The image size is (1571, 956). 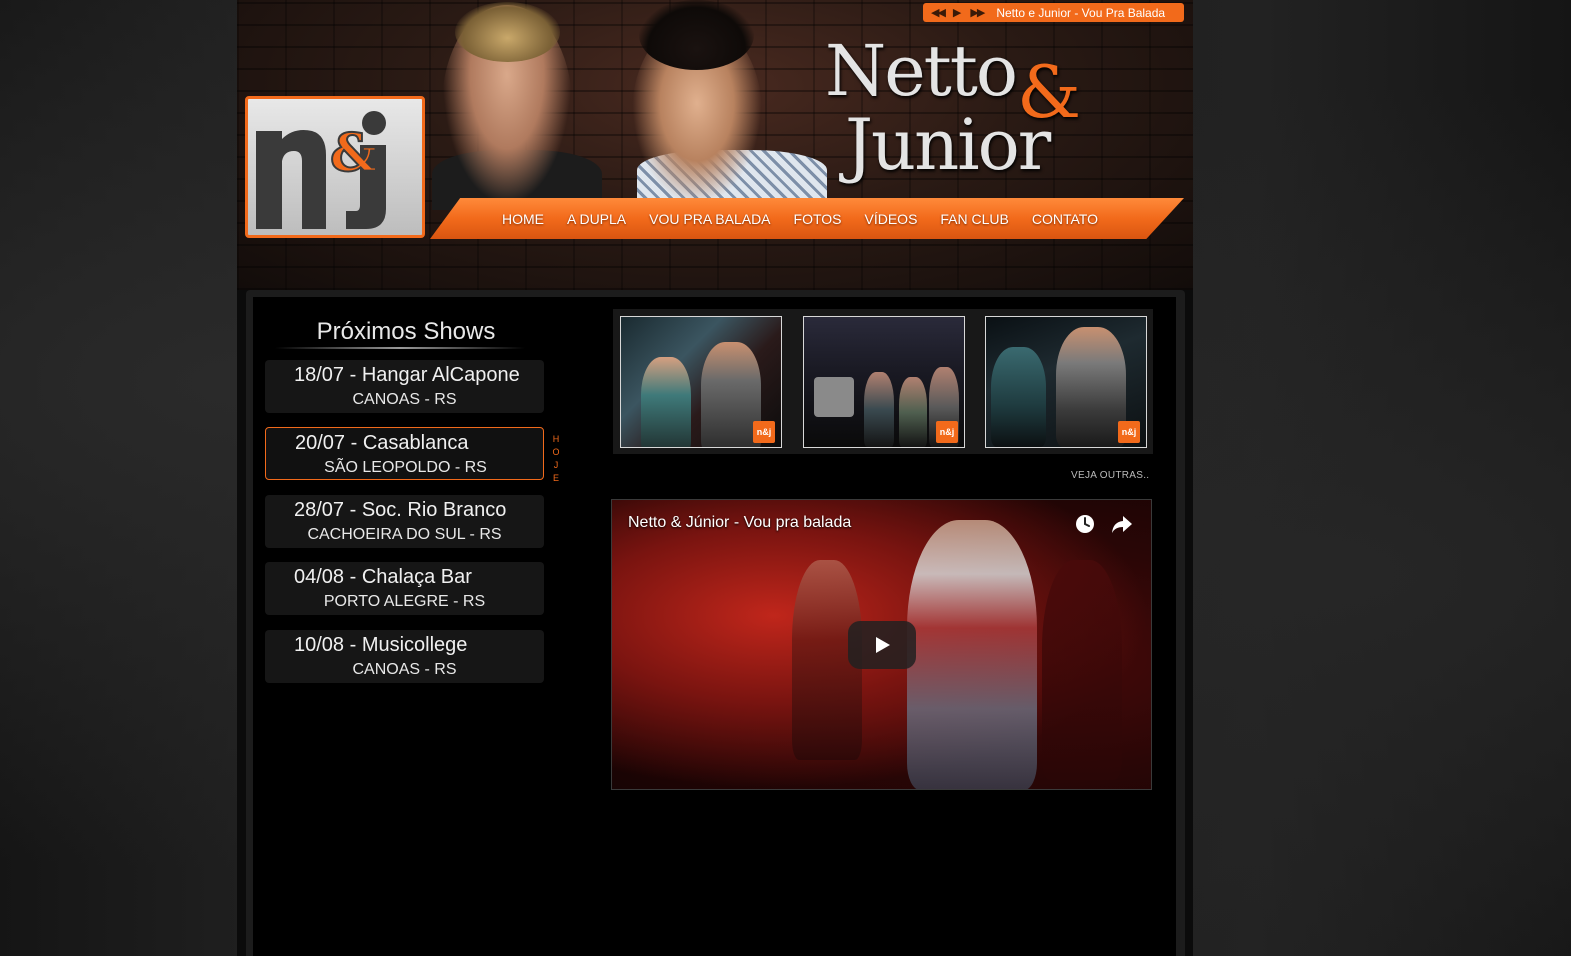 I want to click on show-title: 10/08 - Musicollege, so click(x=381, y=645).